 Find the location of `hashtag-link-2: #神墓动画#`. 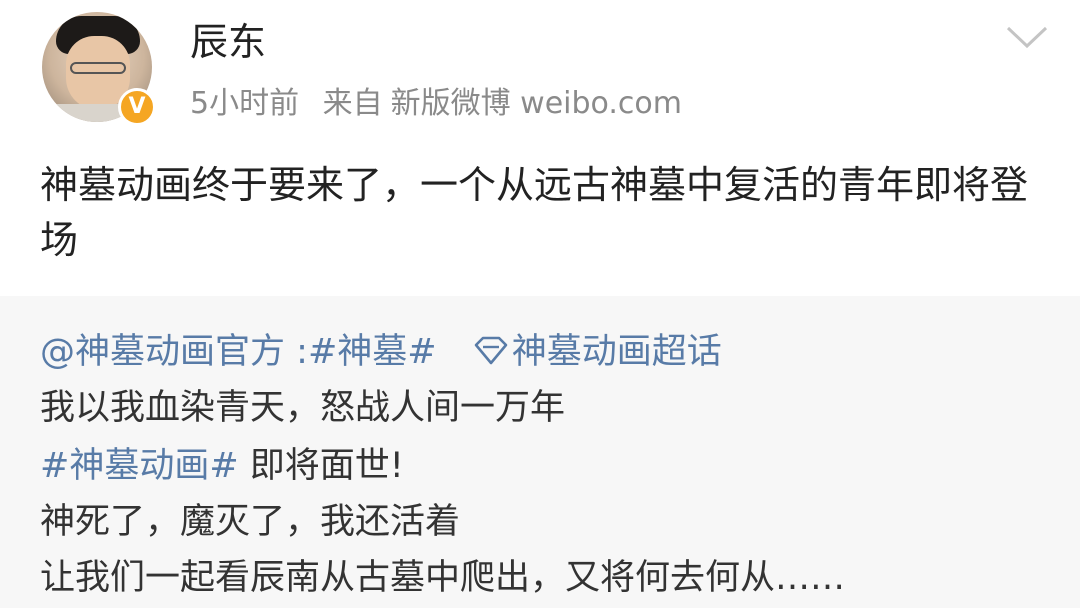

hashtag-link-2: #神墓动画# is located at coordinates (139, 466).